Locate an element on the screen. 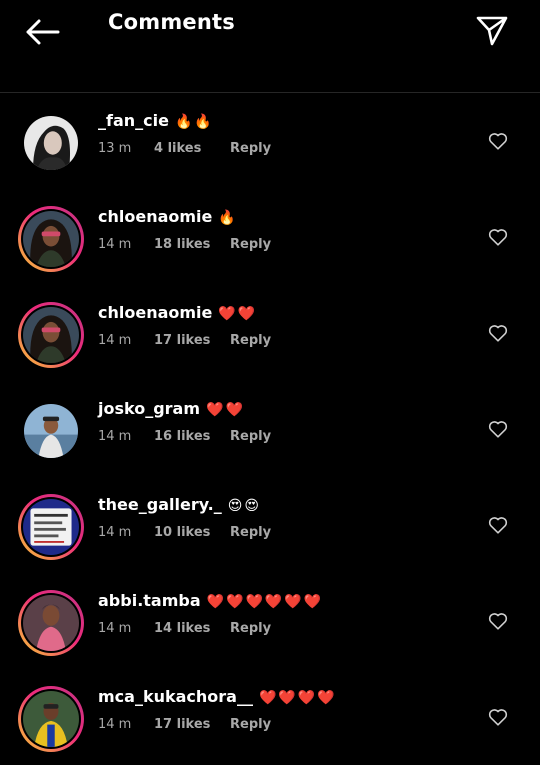 This screenshot has width=540, height=765. comment-text: 🔥🔥 is located at coordinates (194, 122).